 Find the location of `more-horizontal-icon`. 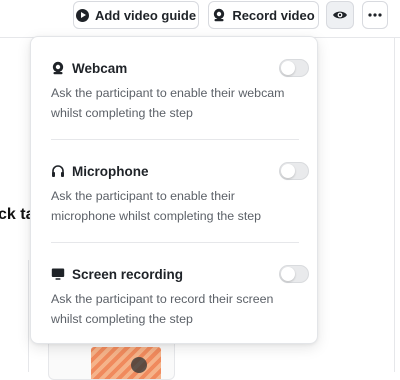

more-horizontal-icon is located at coordinates (375, 15).